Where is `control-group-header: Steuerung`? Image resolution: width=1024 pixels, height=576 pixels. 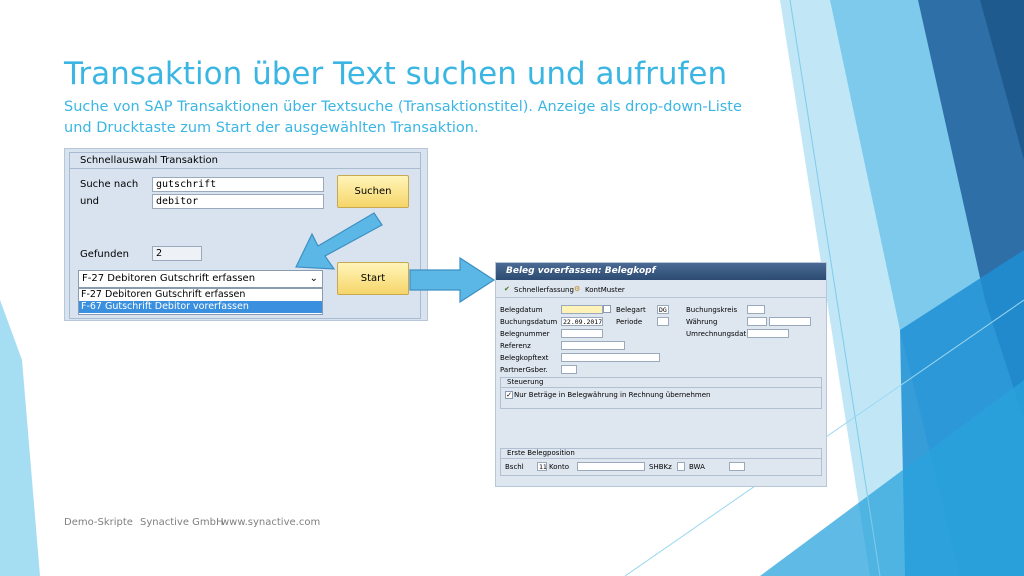 control-group-header: Steuerung is located at coordinates (661, 383).